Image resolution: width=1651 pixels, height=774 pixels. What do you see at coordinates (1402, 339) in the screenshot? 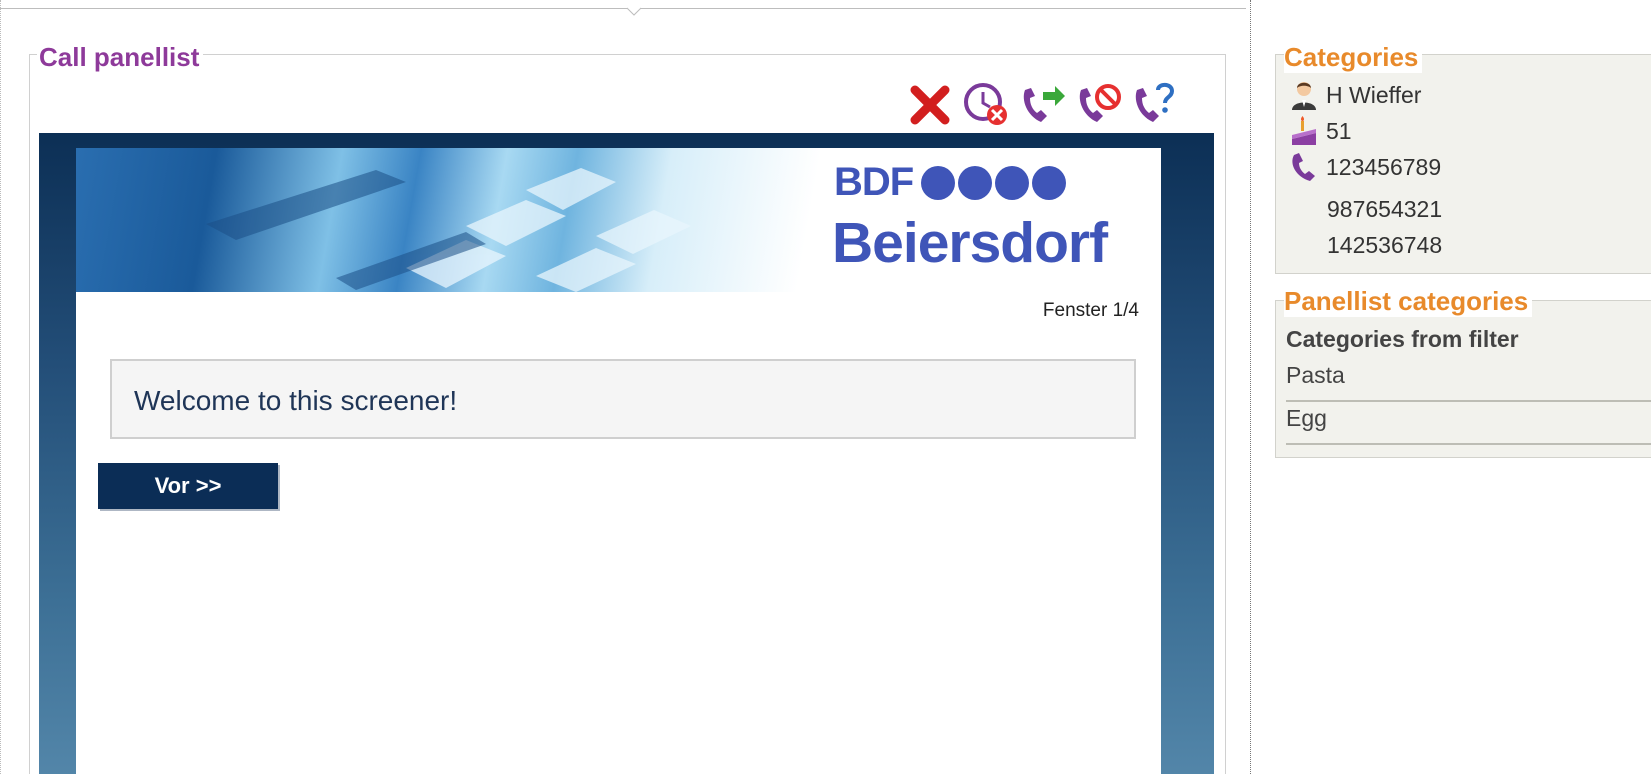
I see `categories-from-filter-label: Categories from filter` at bounding box center [1402, 339].